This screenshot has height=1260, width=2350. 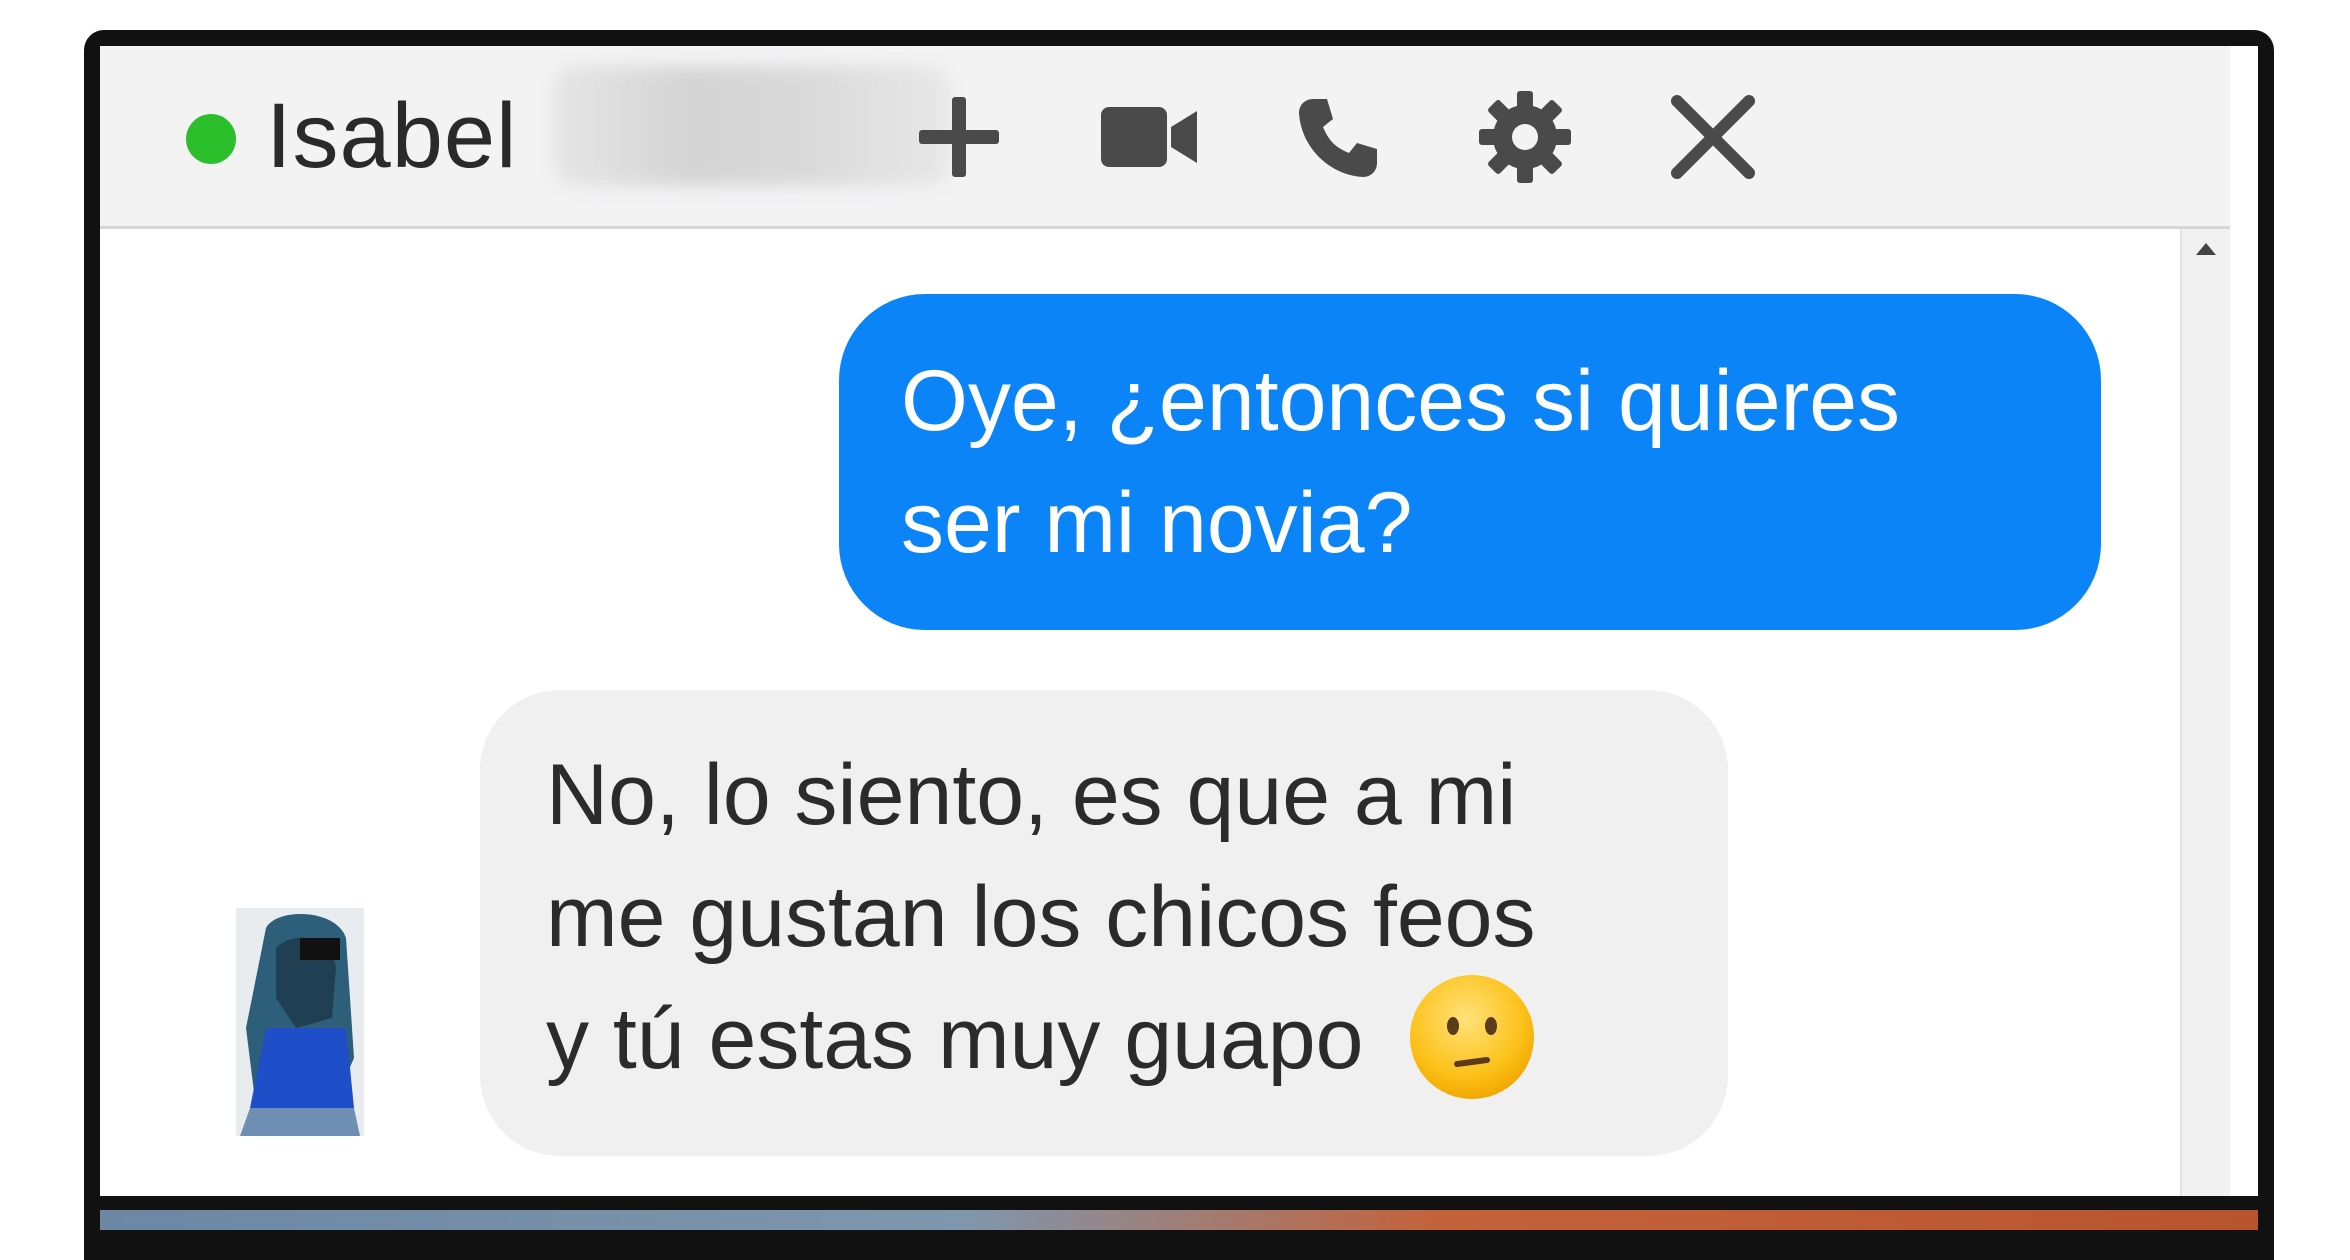 I want to click on message-line: me gustan los chicos feos, so click(x=1041, y=917).